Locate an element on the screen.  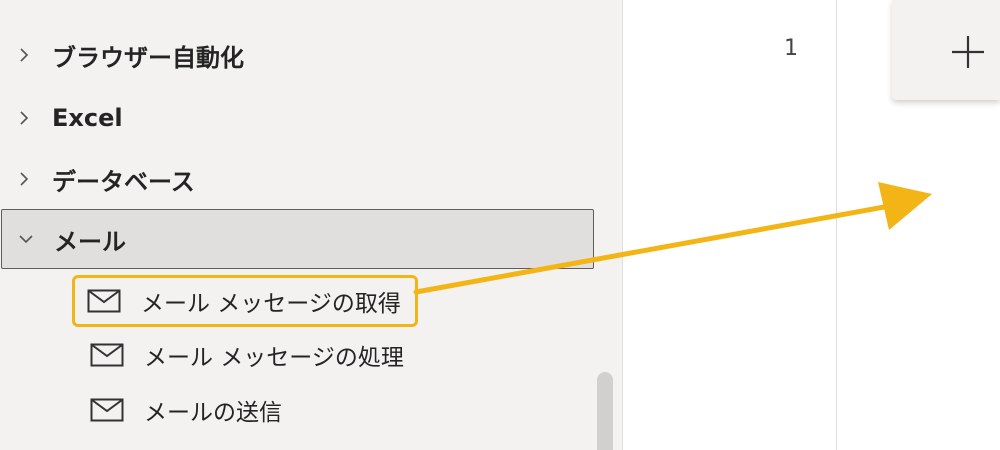
action-process-email-messages: メール メッセージの処理 is located at coordinates (241, 355).